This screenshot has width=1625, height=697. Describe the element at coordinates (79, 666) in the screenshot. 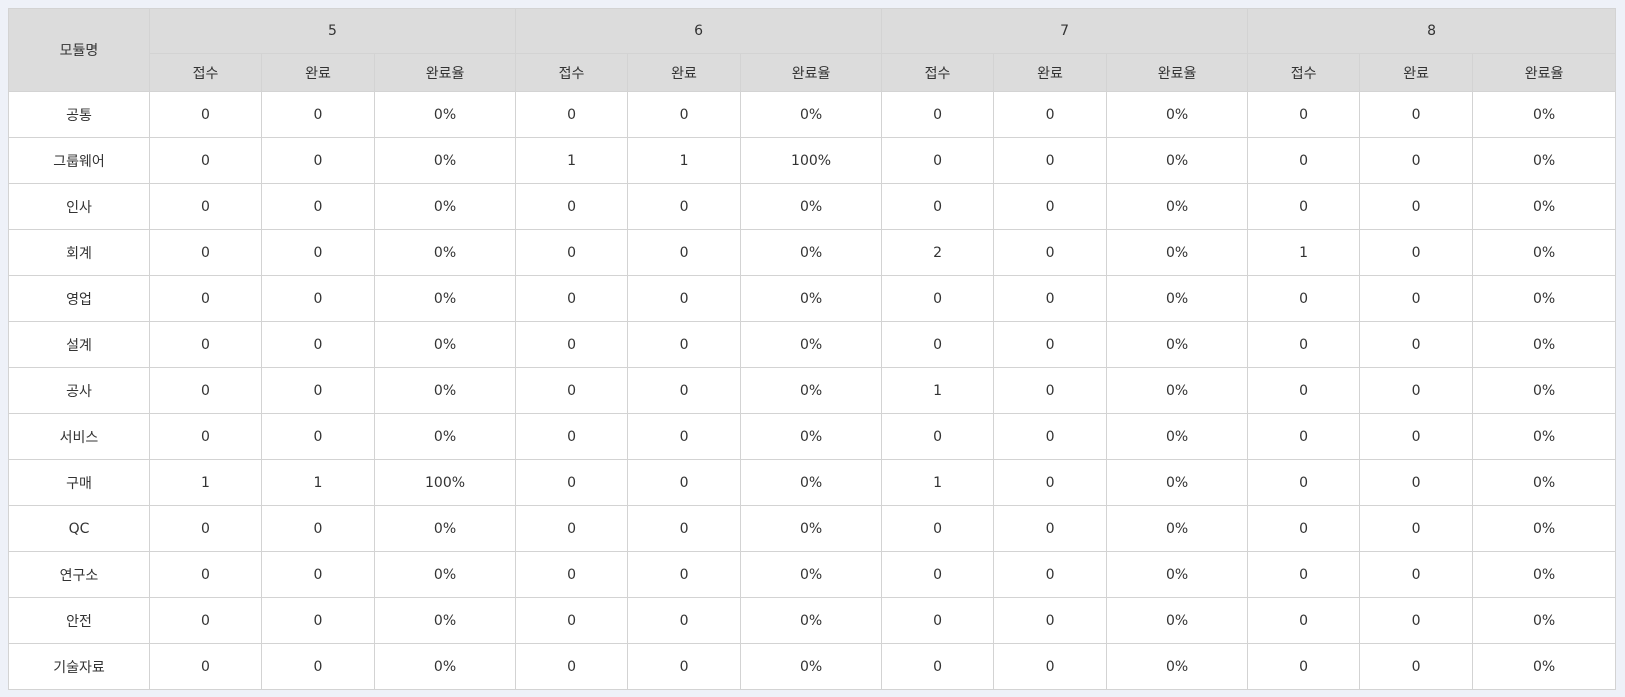

I see `module-name-cell: 기술자료` at that location.